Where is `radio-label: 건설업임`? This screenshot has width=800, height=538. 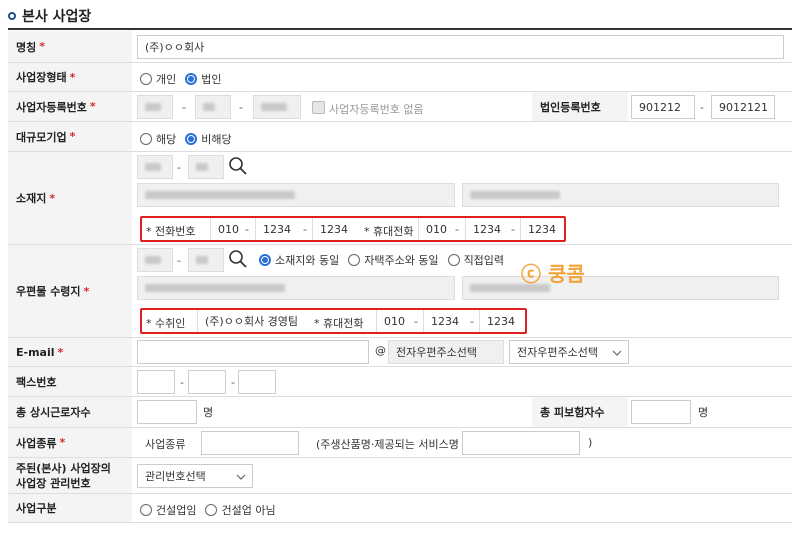 radio-label: 건설업임 is located at coordinates (176, 510).